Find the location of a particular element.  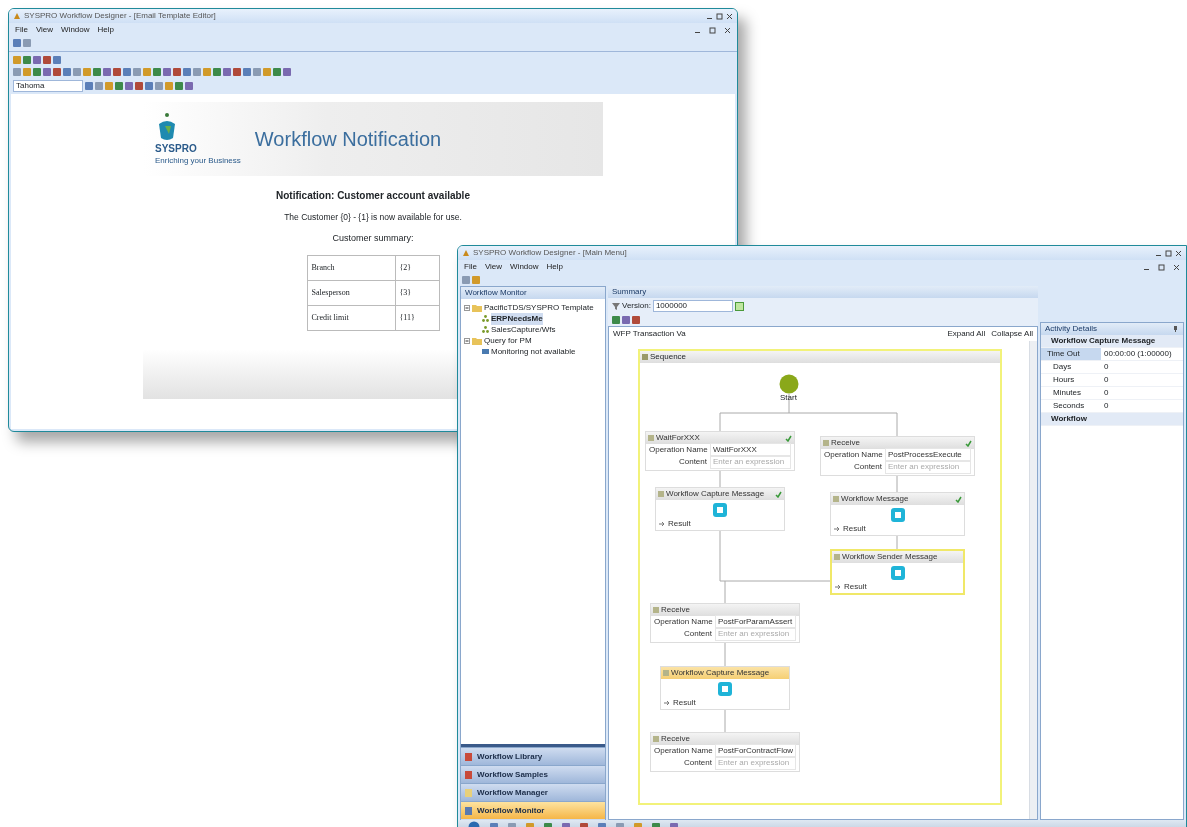

property-name: Hours is located at coordinates (1071, 380).